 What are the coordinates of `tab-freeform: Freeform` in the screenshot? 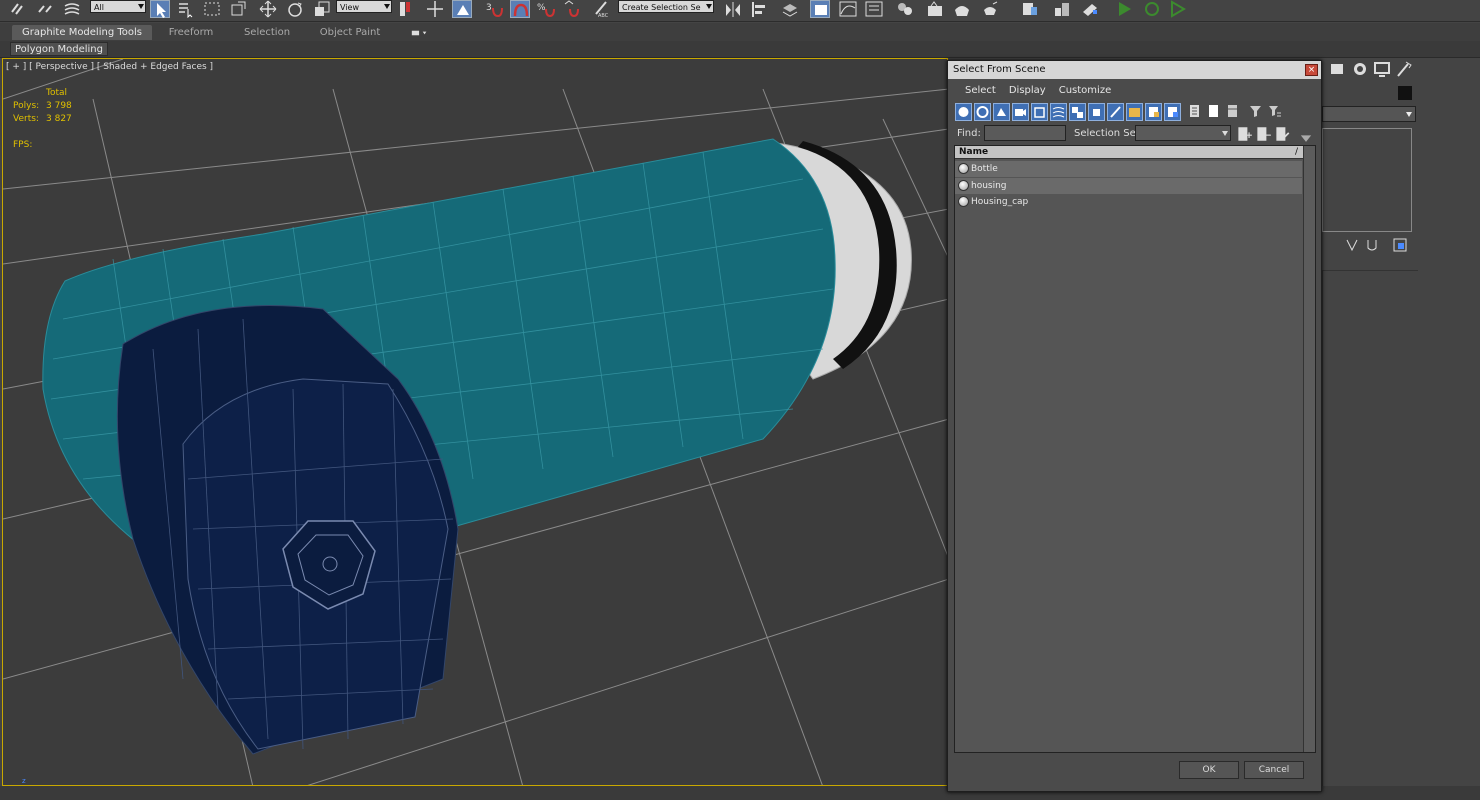 It's located at (191, 32).